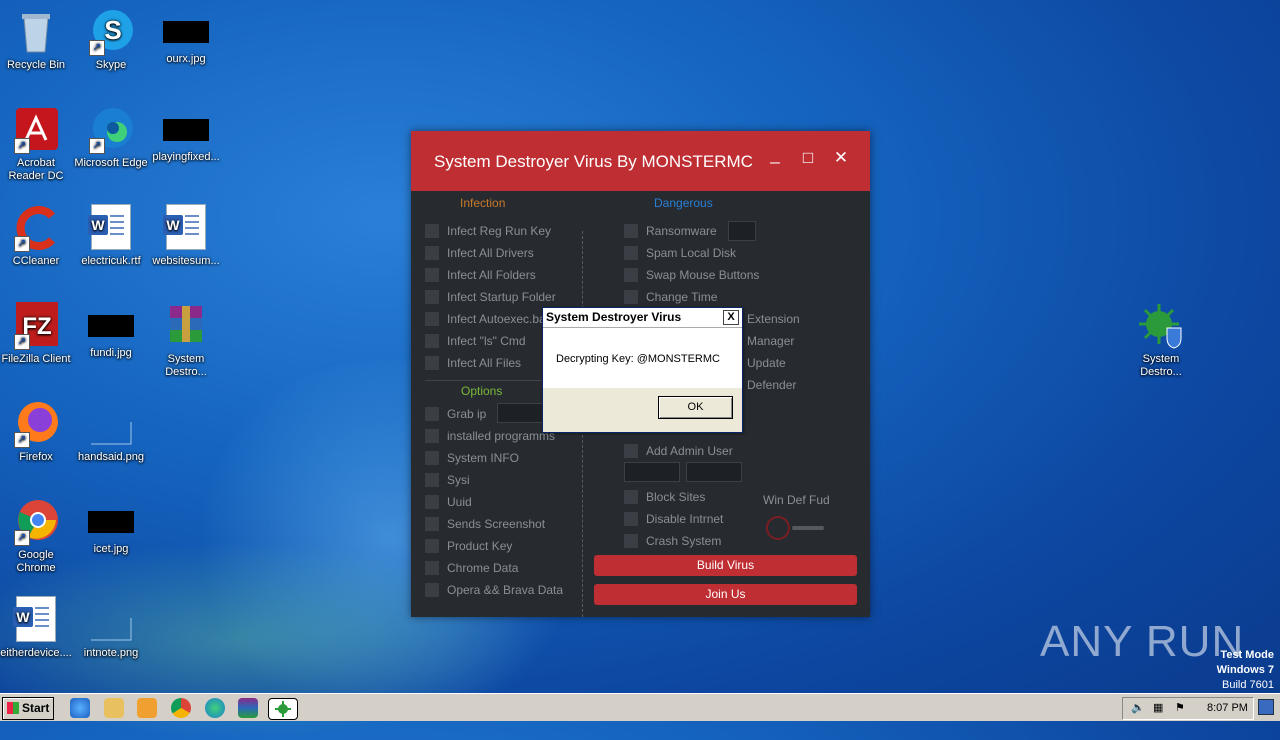  What do you see at coordinates (111, 620) in the screenshot?
I see `image-file-icon` at bounding box center [111, 620].